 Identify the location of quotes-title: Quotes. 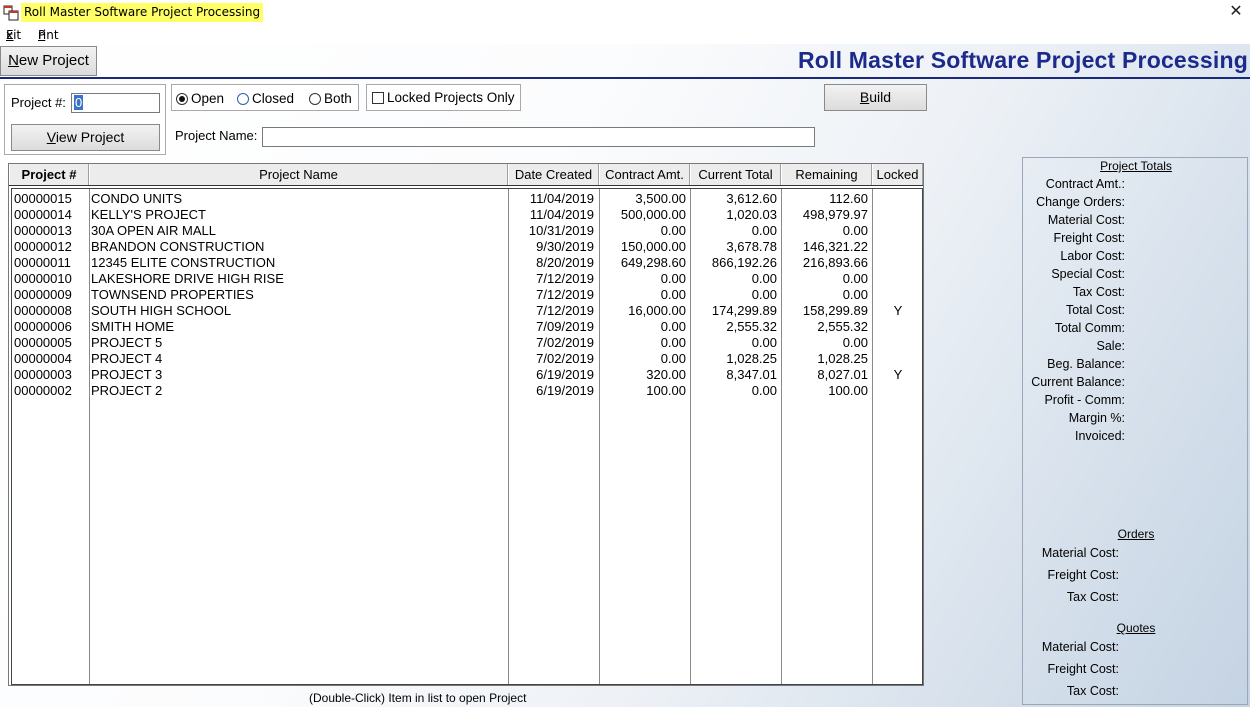
(1136, 628).